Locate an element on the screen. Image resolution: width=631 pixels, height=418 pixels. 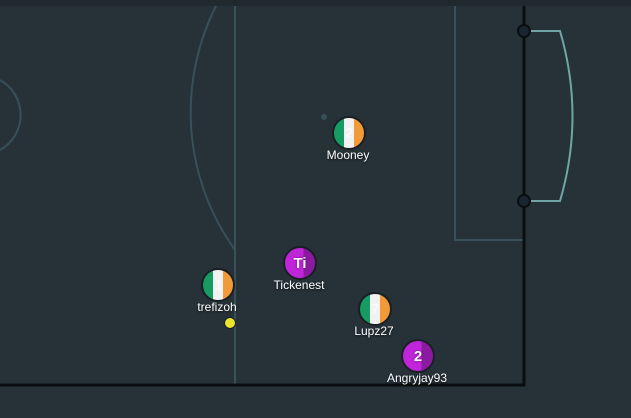
player-disc: 7 is located at coordinates (375, 309).